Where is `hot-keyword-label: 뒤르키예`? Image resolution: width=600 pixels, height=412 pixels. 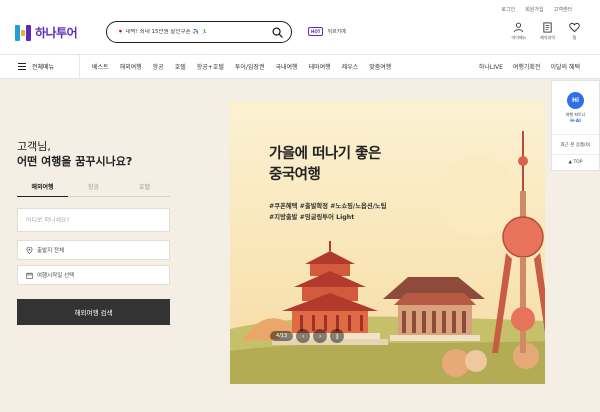
hot-keyword-label: 뒤르키예 is located at coordinates (336, 32).